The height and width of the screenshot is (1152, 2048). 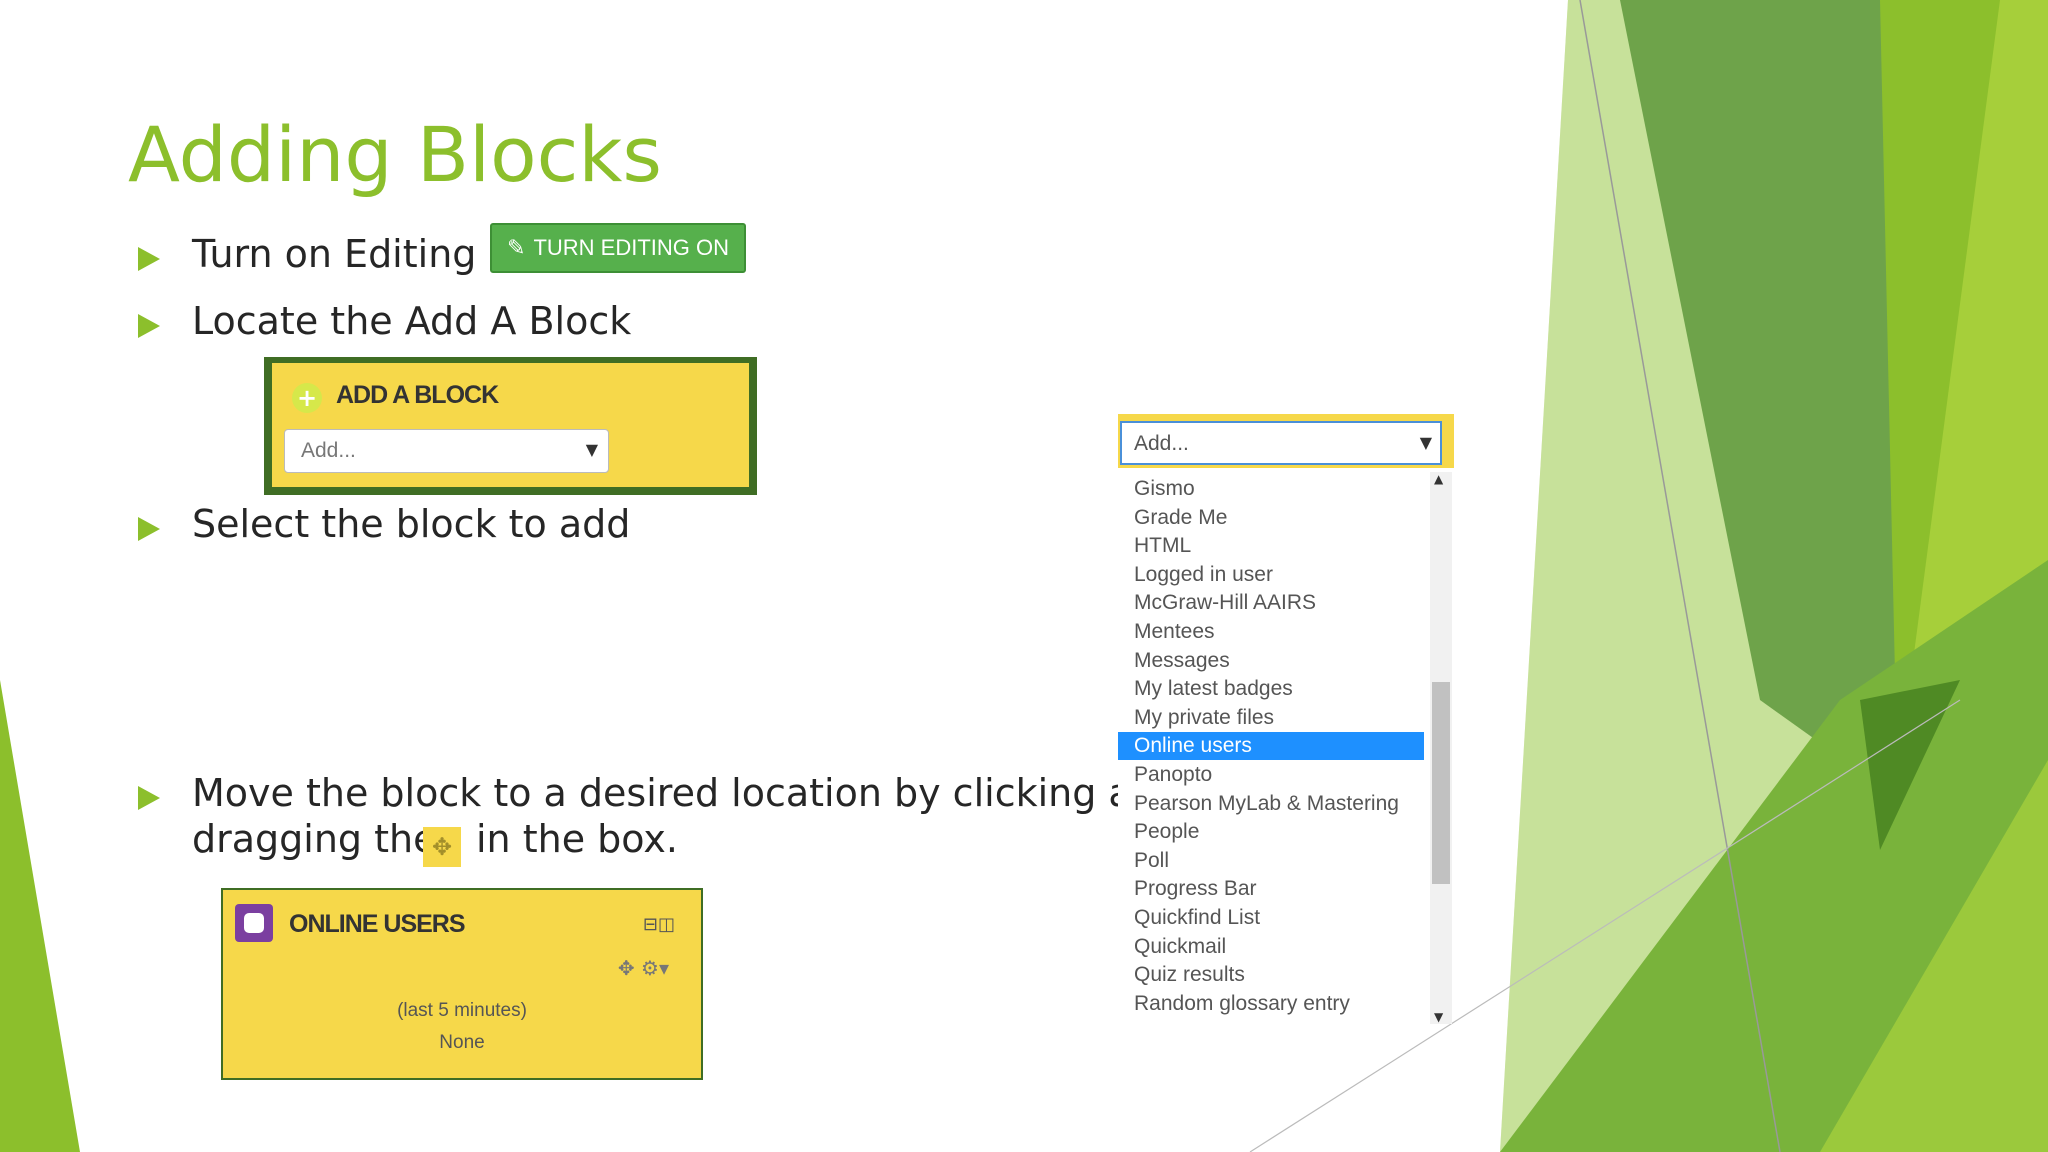 I want to click on block-tools: ✥ ⚙▾, so click(x=643, y=968).